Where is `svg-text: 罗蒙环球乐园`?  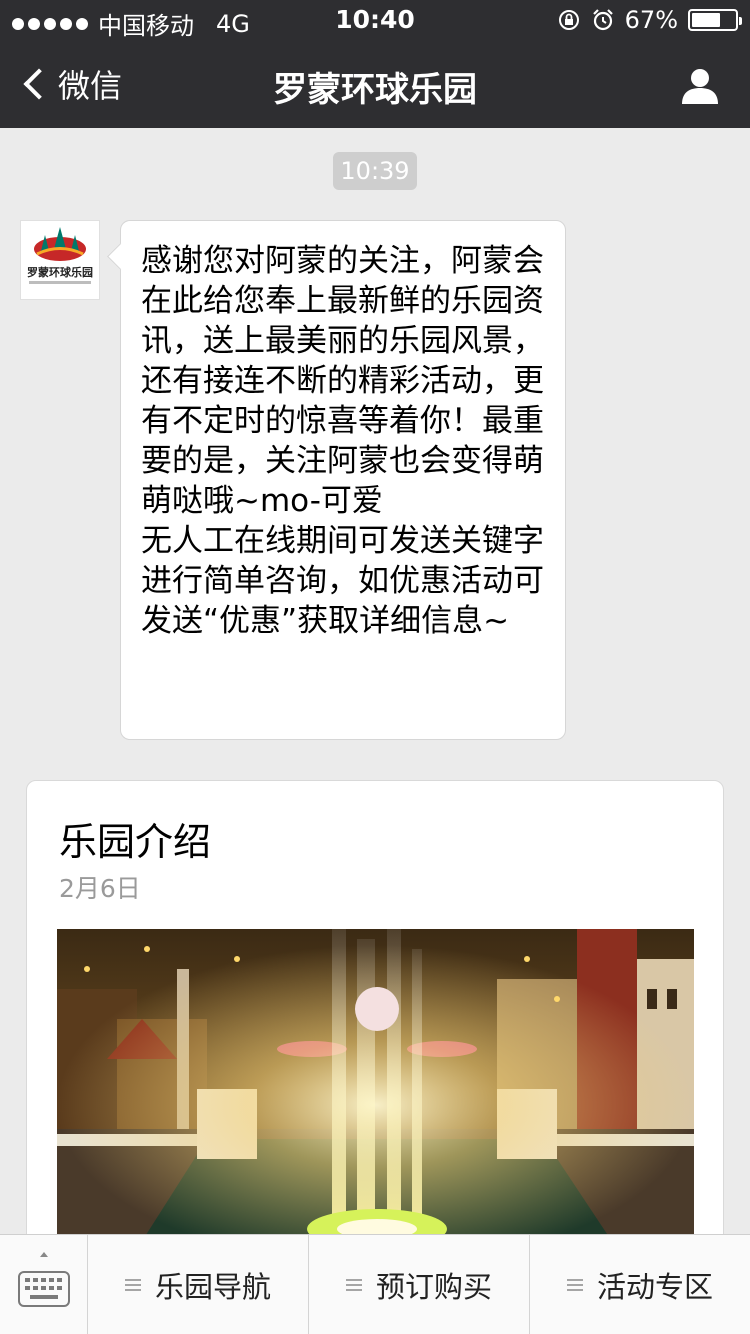 svg-text: 罗蒙环球乐园 is located at coordinates (60, 272).